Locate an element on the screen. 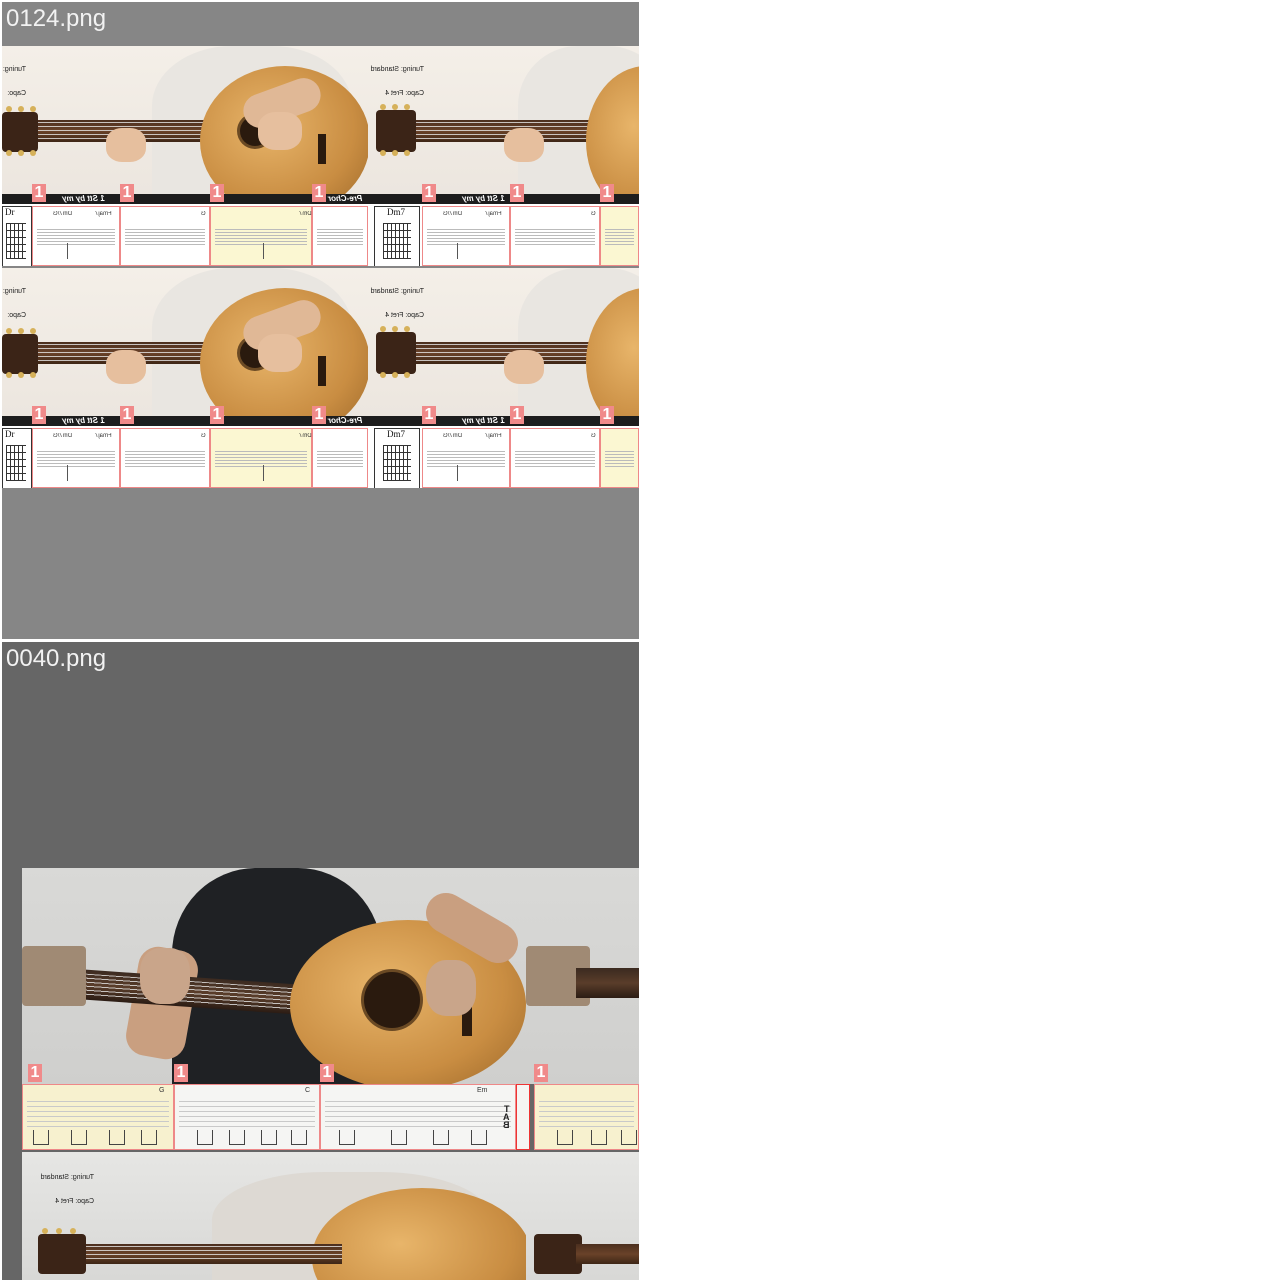 The width and height of the screenshot is (1280, 1280). tuning-capo-text: Tuning: Standard Capo: Fret 4 is located at coordinates (67, 1189).